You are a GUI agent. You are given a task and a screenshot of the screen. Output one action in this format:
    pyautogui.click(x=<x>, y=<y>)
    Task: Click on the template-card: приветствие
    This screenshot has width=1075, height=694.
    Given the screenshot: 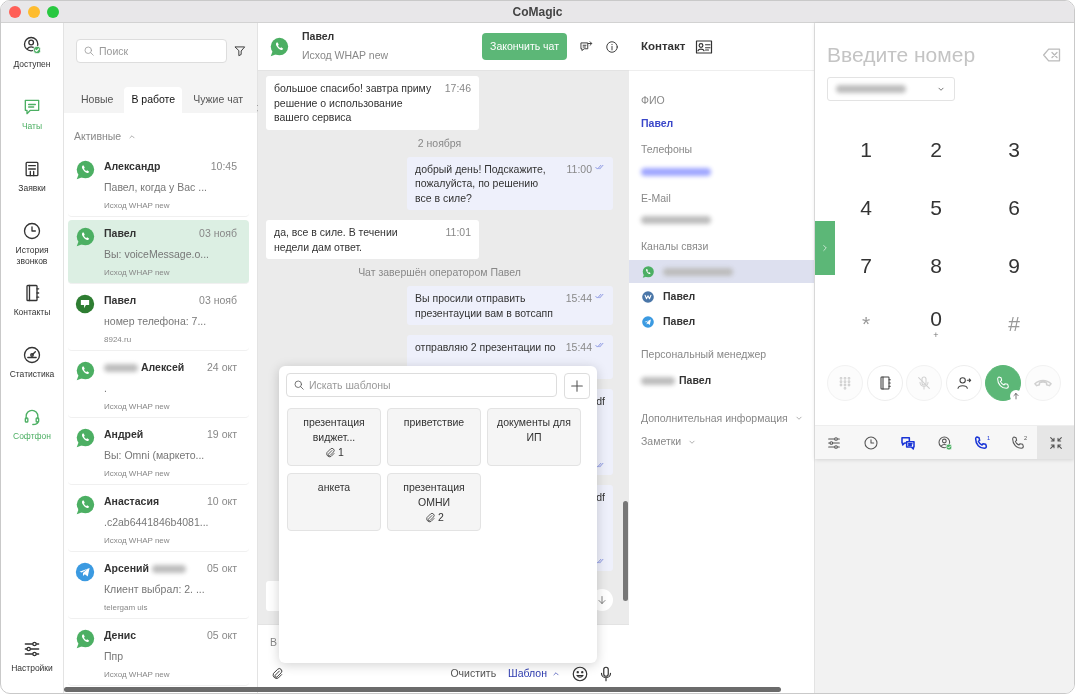 What is the action you would take?
    pyautogui.click(x=434, y=437)
    